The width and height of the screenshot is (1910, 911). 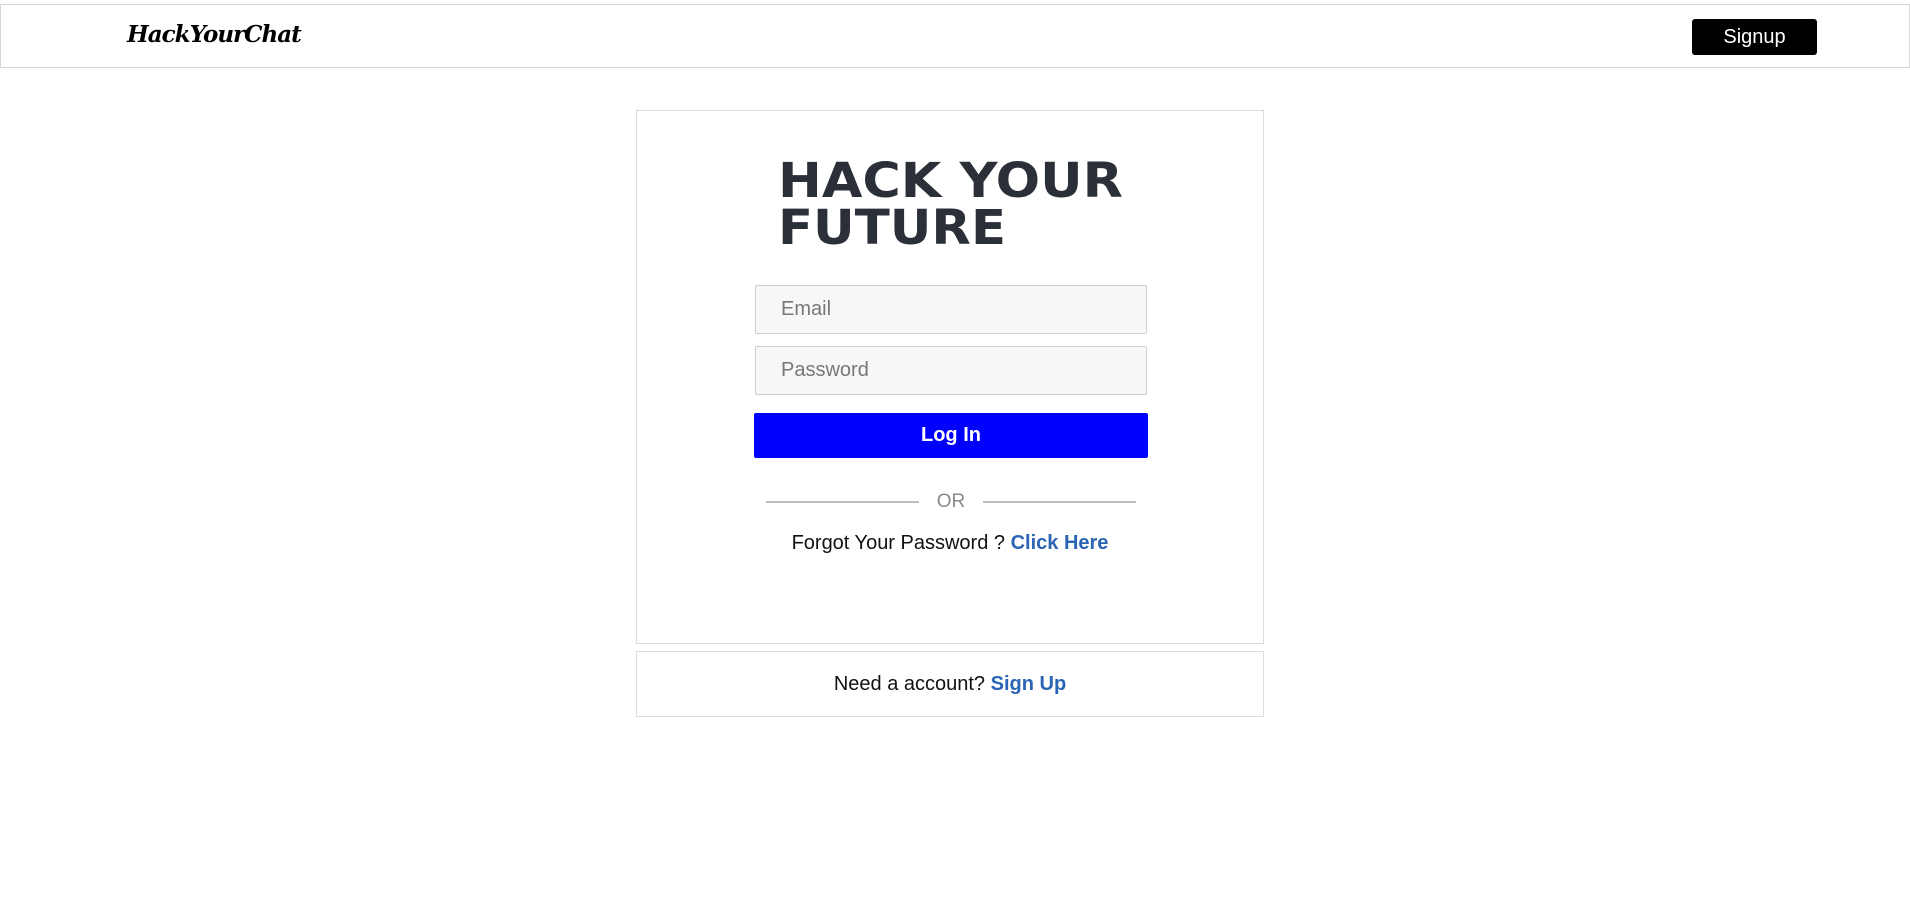 What do you see at coordinates (1029, 684) in the screenshot?
I see `signup-link: Sign Up` at bounding box center [1029, 684].